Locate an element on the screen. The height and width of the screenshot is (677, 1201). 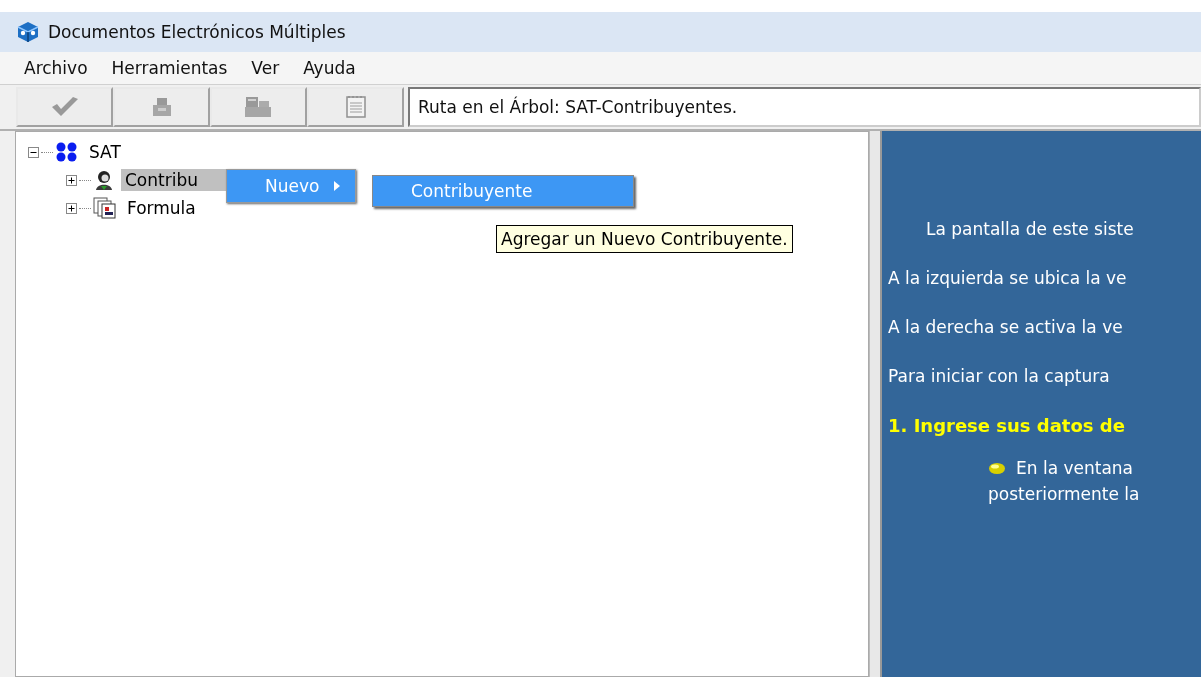
menu-item: Herramientas is located at coordinates (169, 68).